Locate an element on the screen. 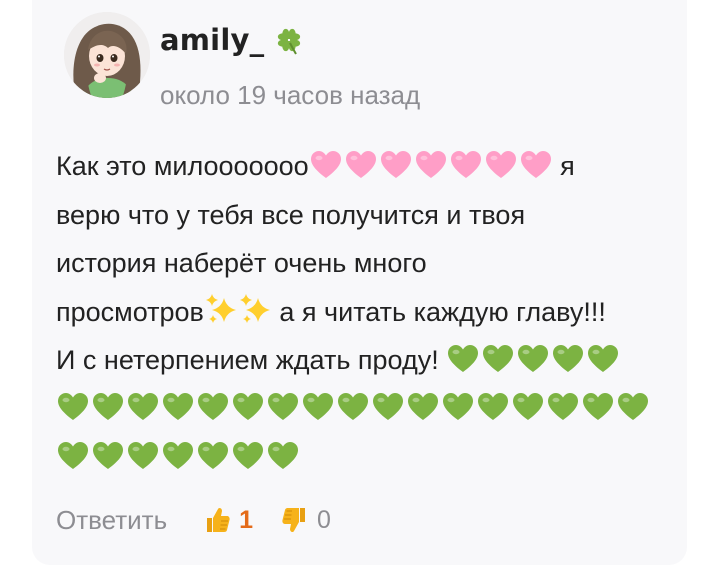  comment-line-5: И с нетерпением ждать проду! is located at coordinates (363, 360).